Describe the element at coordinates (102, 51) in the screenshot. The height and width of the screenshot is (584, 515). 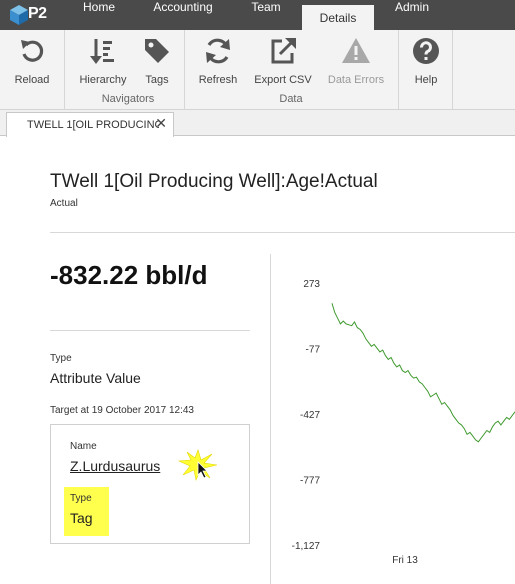
I see `hierarchy-sort-icon` at that location.